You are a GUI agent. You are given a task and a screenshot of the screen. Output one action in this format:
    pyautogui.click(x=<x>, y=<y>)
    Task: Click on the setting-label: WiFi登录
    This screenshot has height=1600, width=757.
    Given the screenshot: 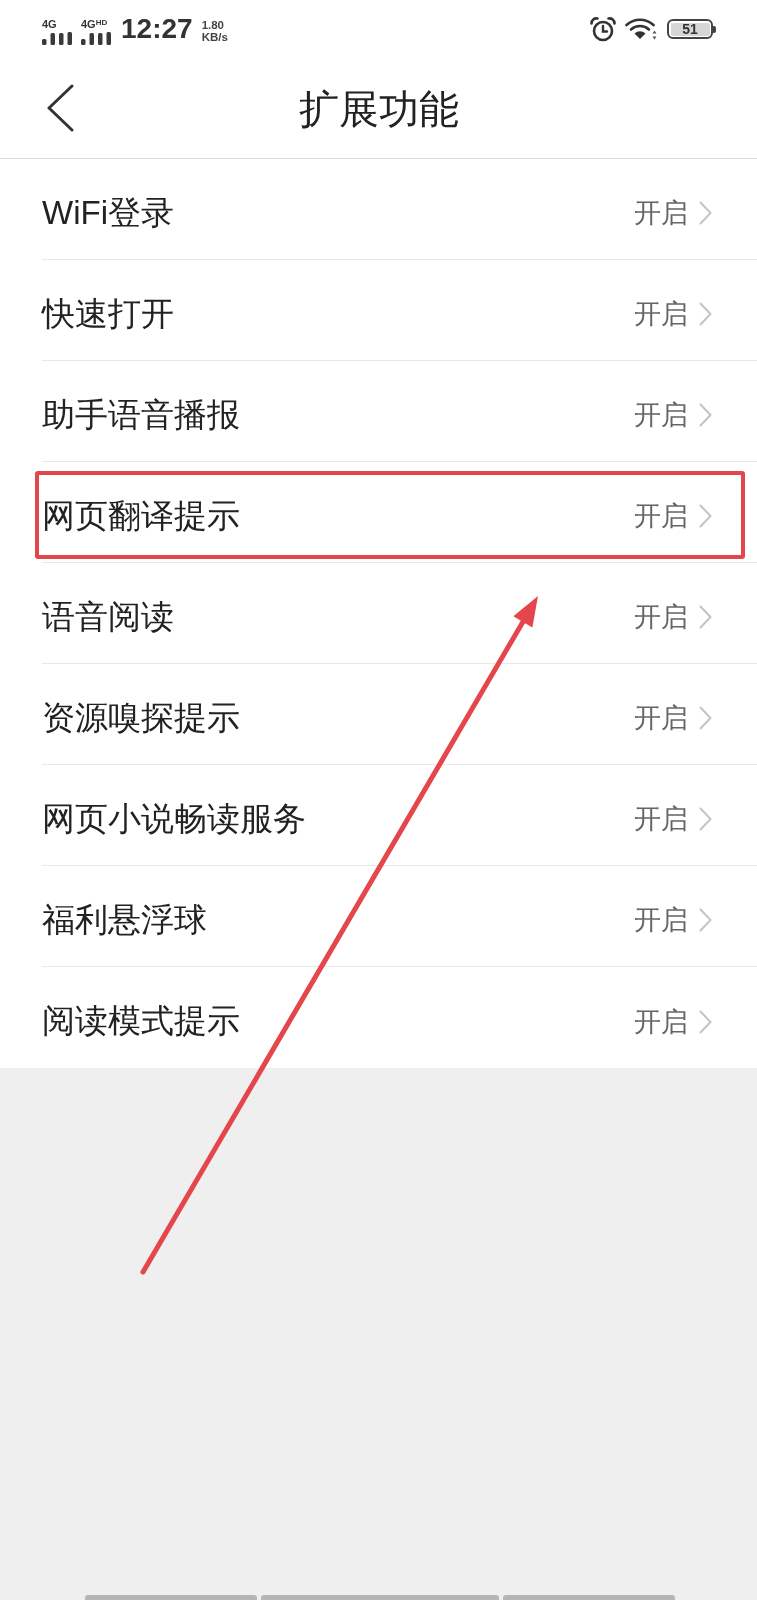 What is the action you would take?
    pyautogui.click(x=338, y=213)
    